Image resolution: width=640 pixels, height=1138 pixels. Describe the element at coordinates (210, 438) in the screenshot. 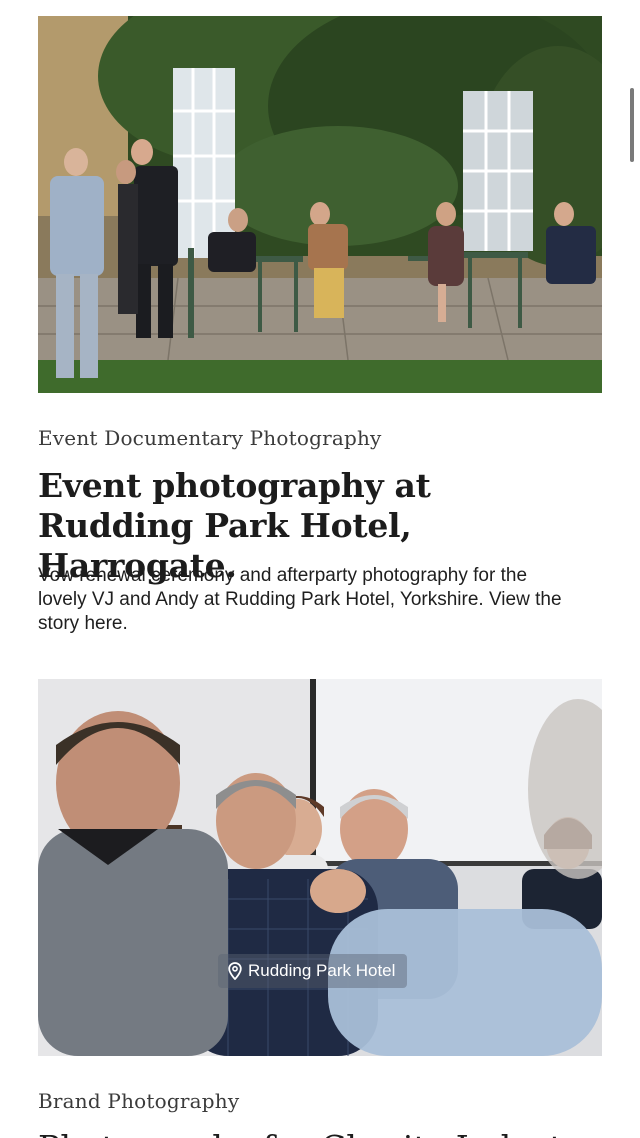

I see `post-1-category: Event Documentary Photography` at that location.